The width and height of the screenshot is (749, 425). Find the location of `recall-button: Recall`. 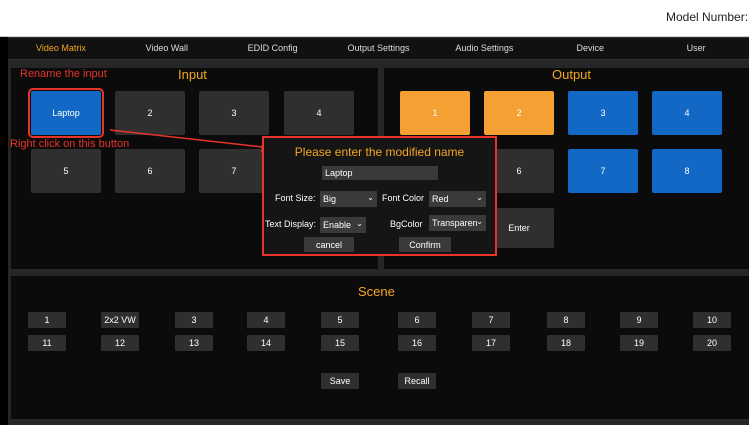

recall-button: Recall is located at coordinates (417, 381).